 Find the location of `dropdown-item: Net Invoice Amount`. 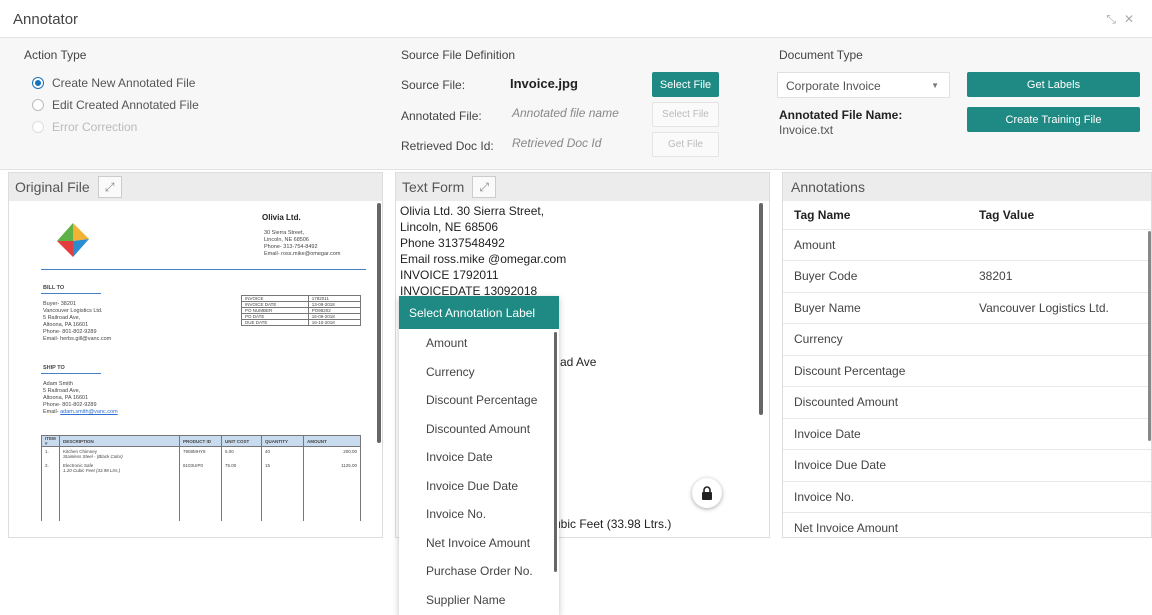

dropdown-item: Net Invoice Amount is located at coordinates (479, 543).